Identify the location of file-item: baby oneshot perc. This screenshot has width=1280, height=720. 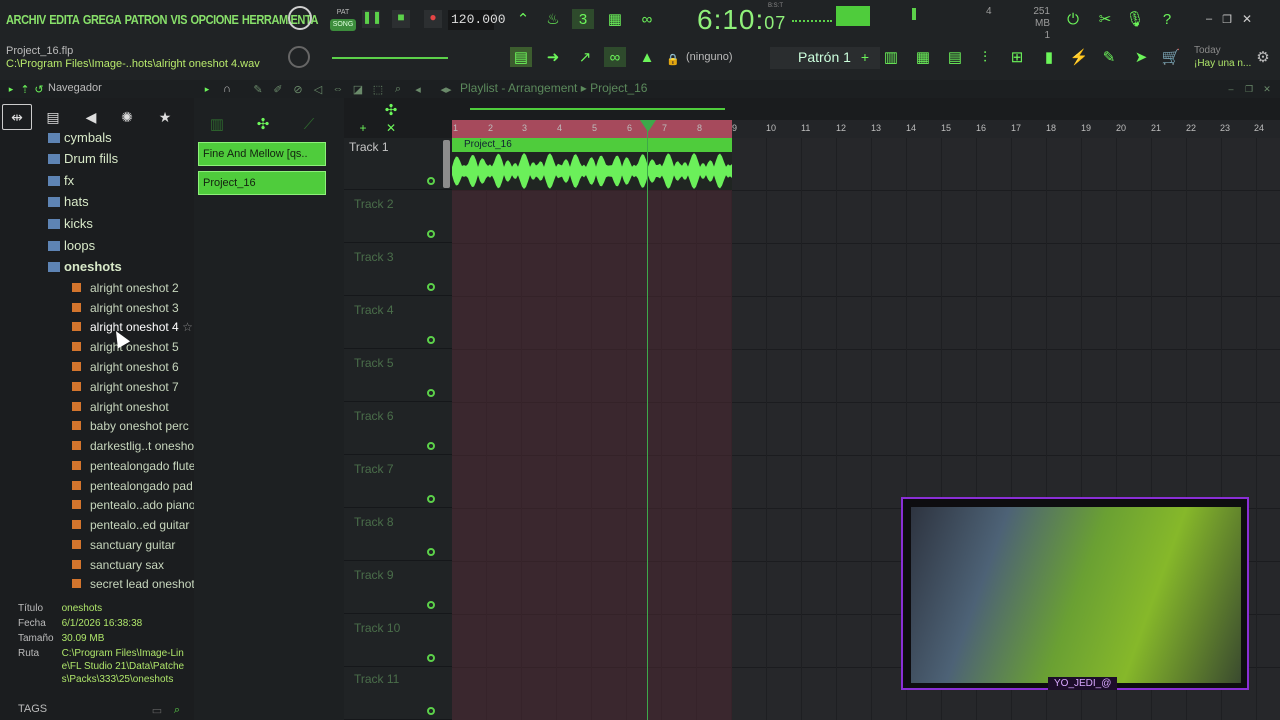
(130, 426).